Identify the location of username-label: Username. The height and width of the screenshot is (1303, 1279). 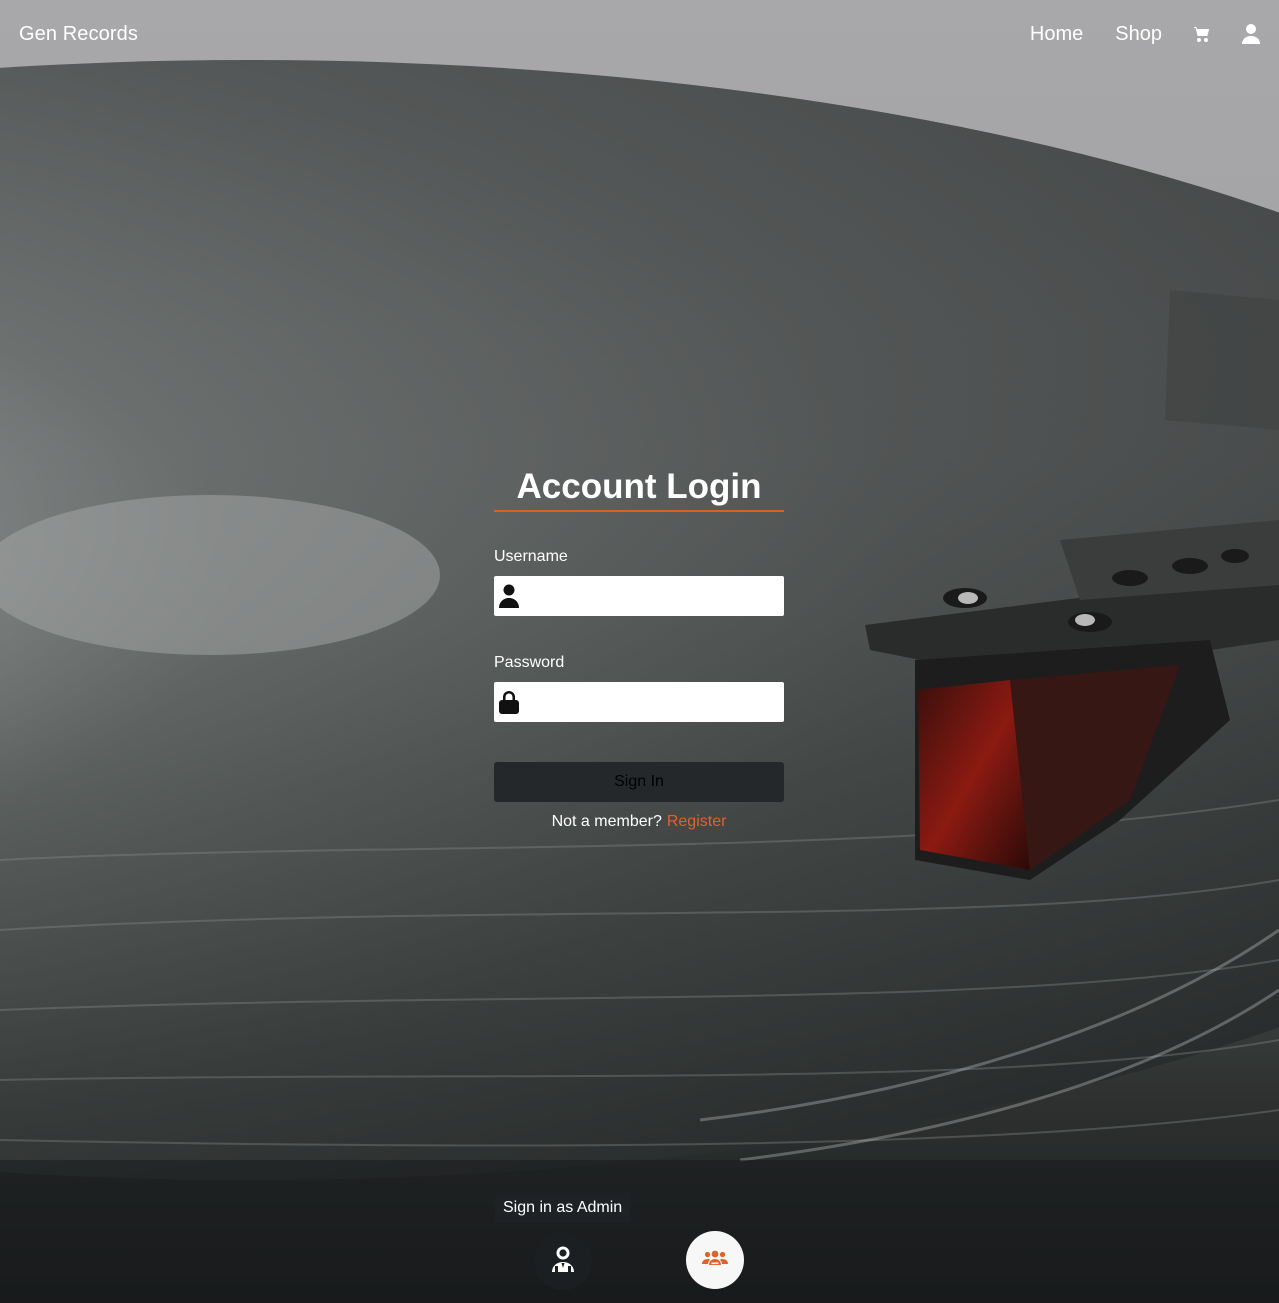
(531, 556).